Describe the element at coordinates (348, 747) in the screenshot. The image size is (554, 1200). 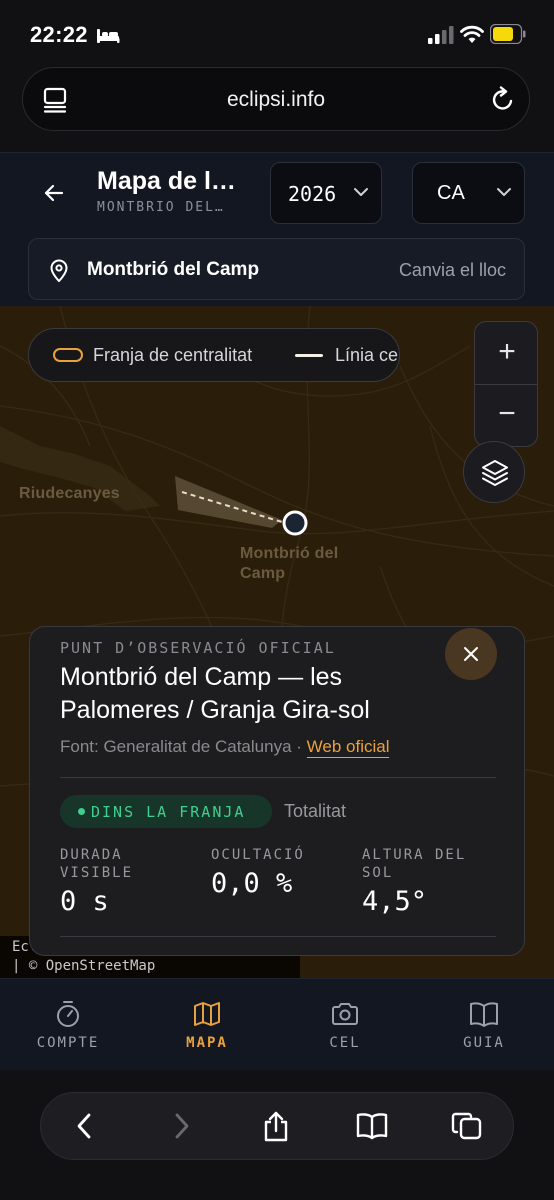
I see `official-web-link: Web oficial` at that location.